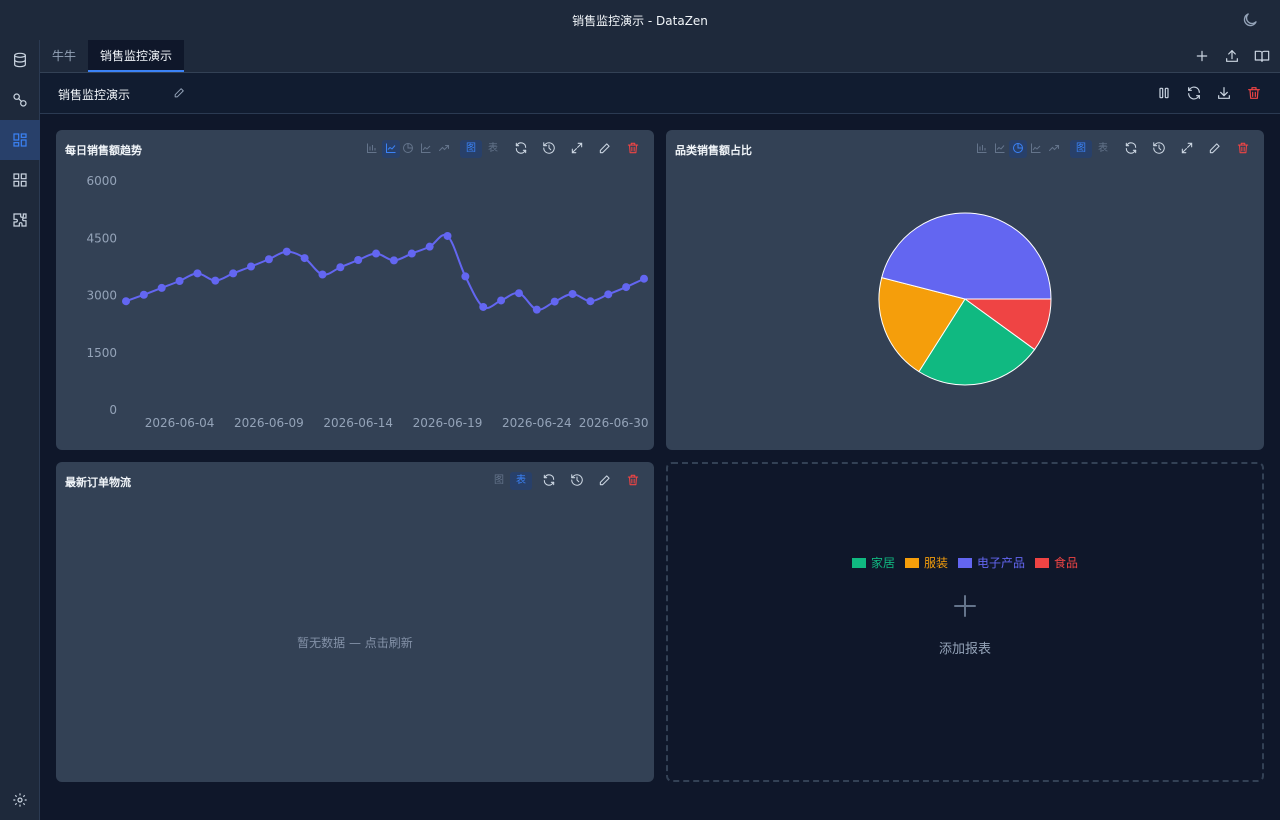 Image resolution: width=1280 pixels, height=820 pixels. What do you see at coordinates (1202, 56) in the screenshot?
I see `add-tab-icon` at bounding box center [1202, 56].